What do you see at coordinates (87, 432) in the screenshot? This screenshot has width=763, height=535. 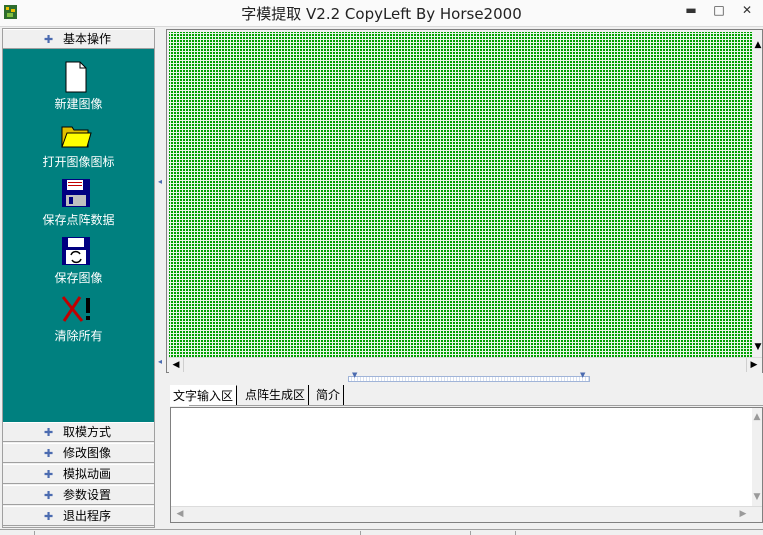 I see `section-label: 取模方式` at bounding box center [87, 432].